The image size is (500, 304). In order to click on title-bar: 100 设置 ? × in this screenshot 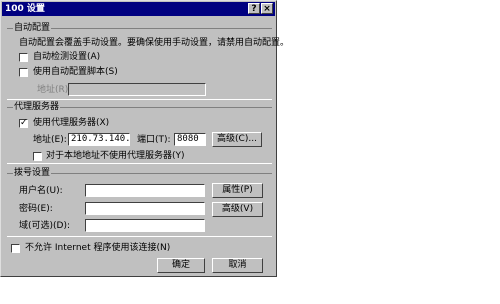, I will do `click(138, 9)`.